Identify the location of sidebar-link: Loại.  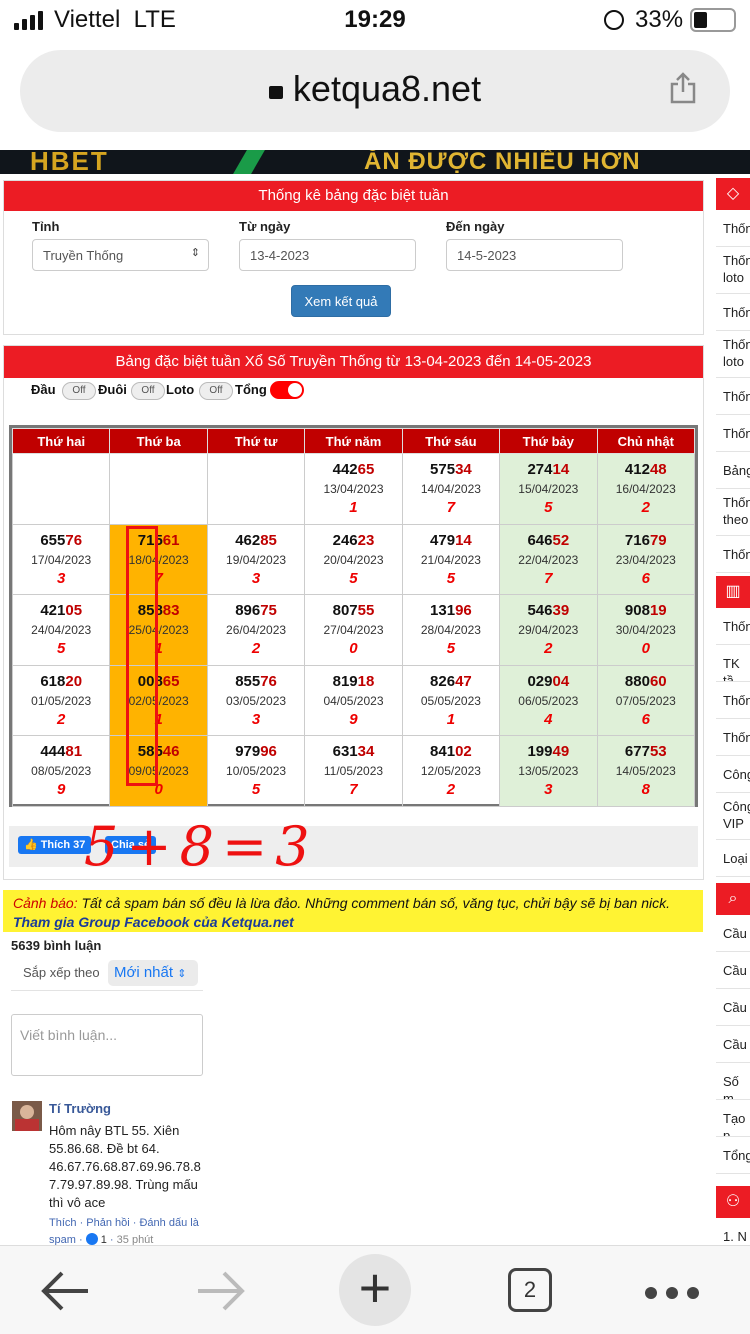
(733, 858).